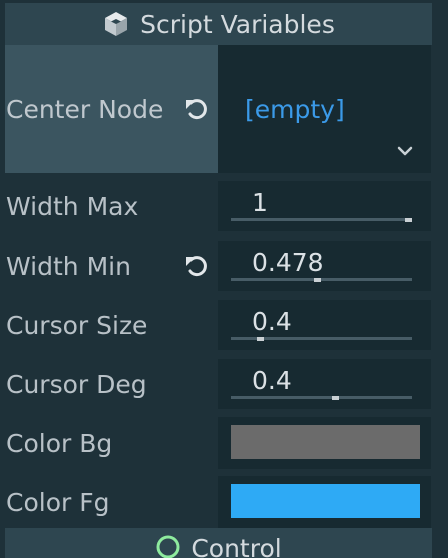 The image size is (448, 558). Describe the element at coordinates (76, 384) in the screenshot. I see `property-label-cursor-deg: Cursor Deg` at that location.